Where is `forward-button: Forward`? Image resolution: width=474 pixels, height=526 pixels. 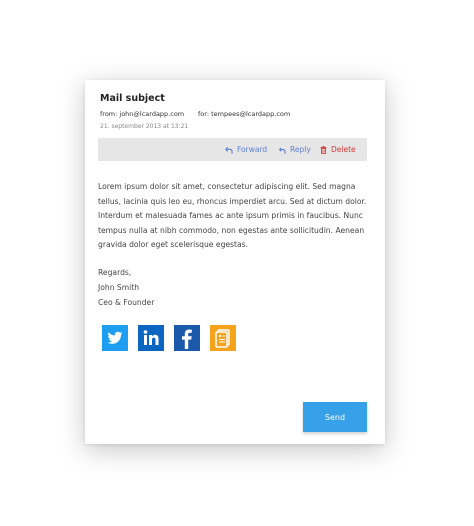
forward-button: Forward is located at coordinates (246, 149).